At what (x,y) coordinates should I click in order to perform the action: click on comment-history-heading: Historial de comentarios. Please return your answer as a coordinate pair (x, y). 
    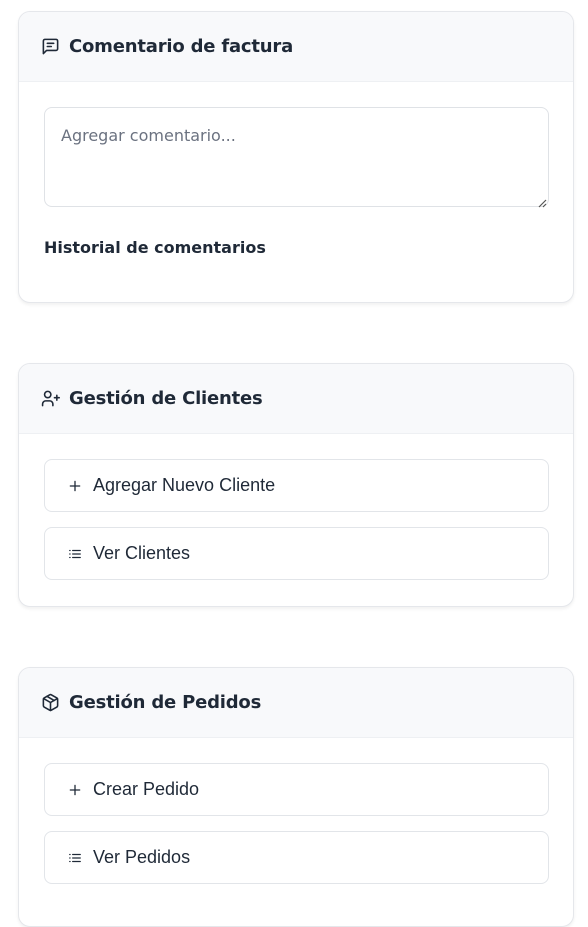
    Looking at the image, I should click on (155, 247).